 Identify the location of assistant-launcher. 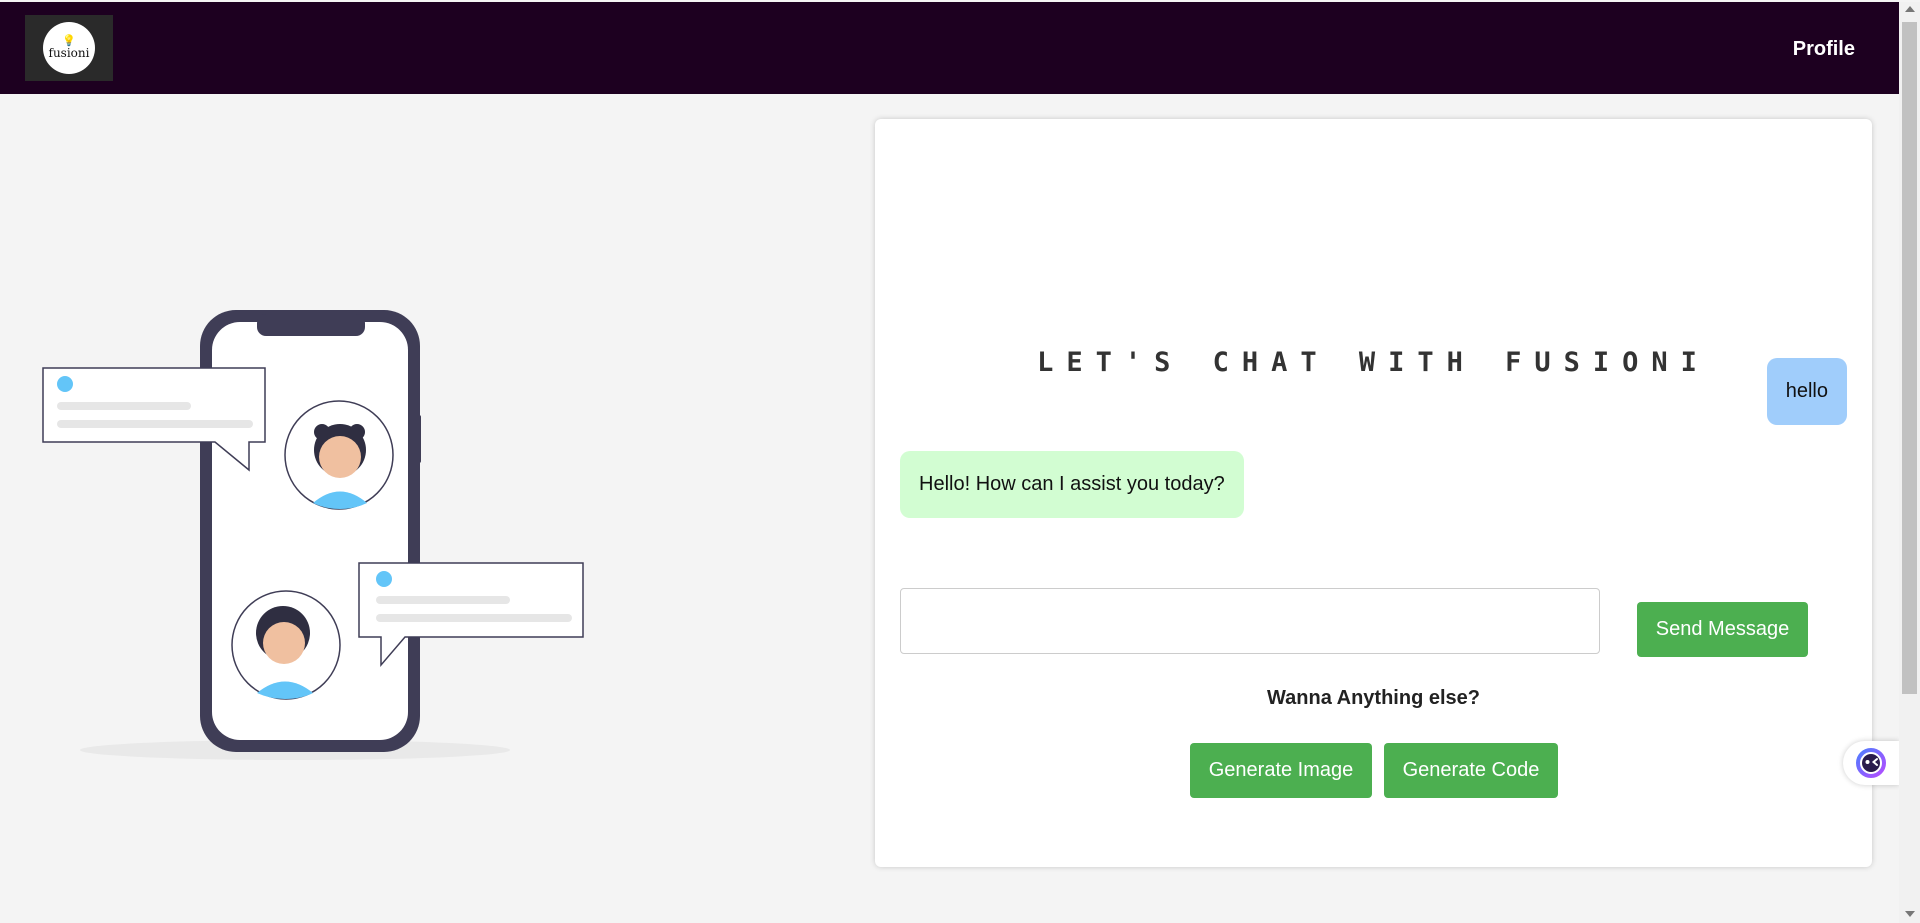
(1871, 763).